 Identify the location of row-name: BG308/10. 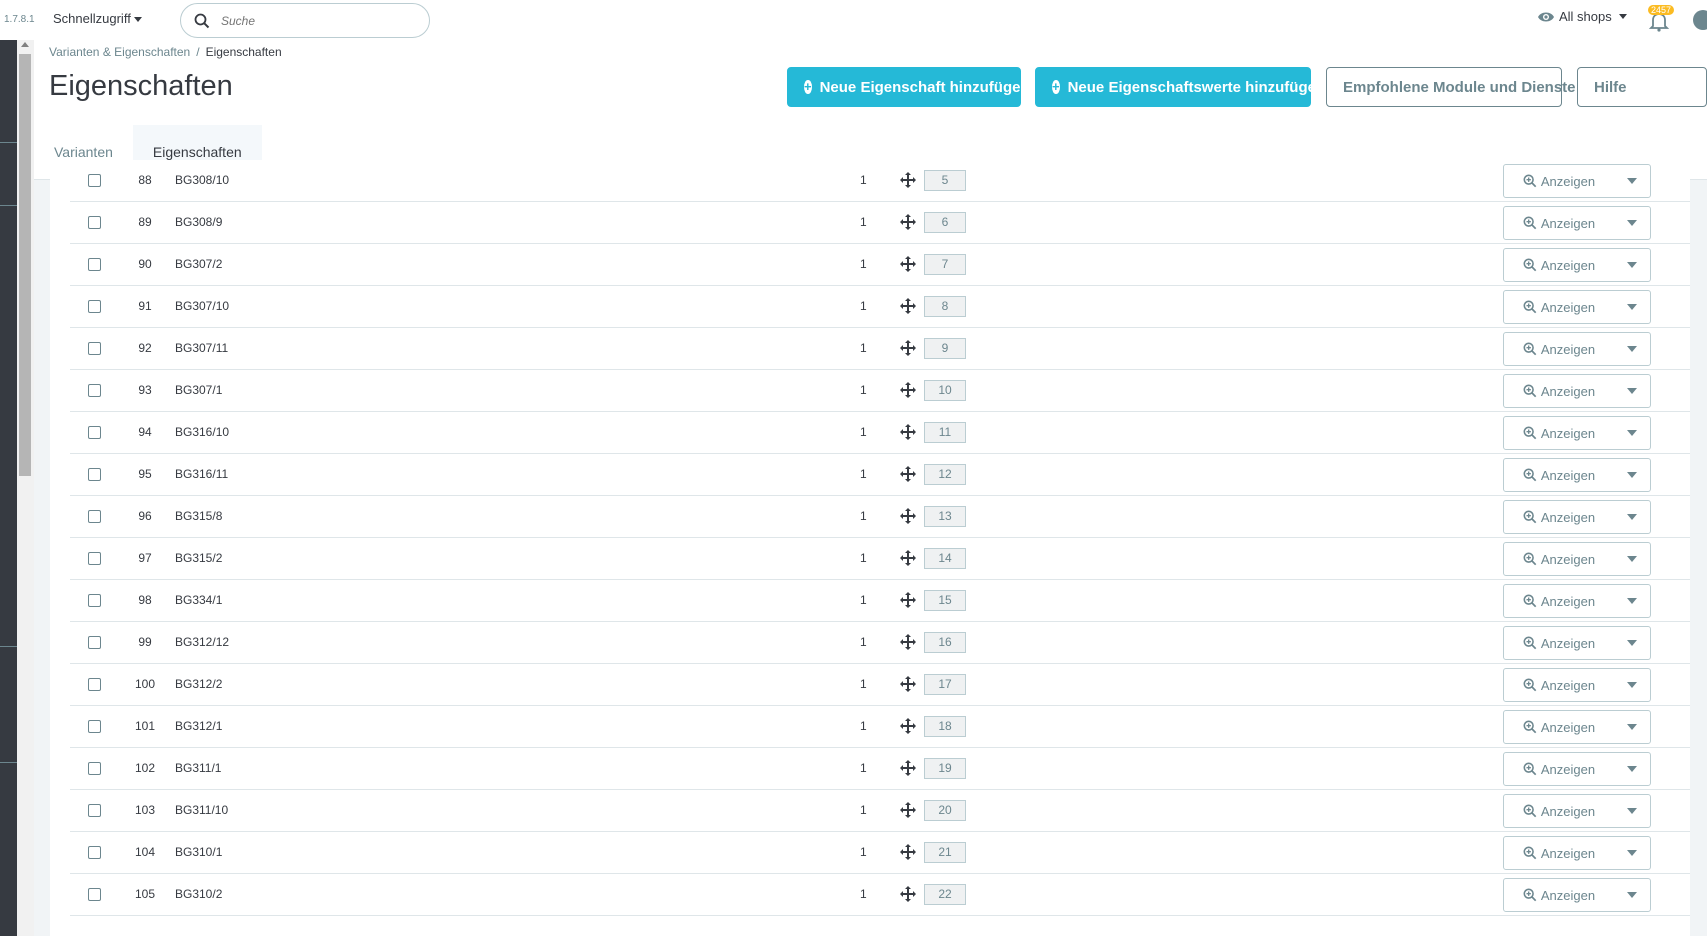
(202, 180).